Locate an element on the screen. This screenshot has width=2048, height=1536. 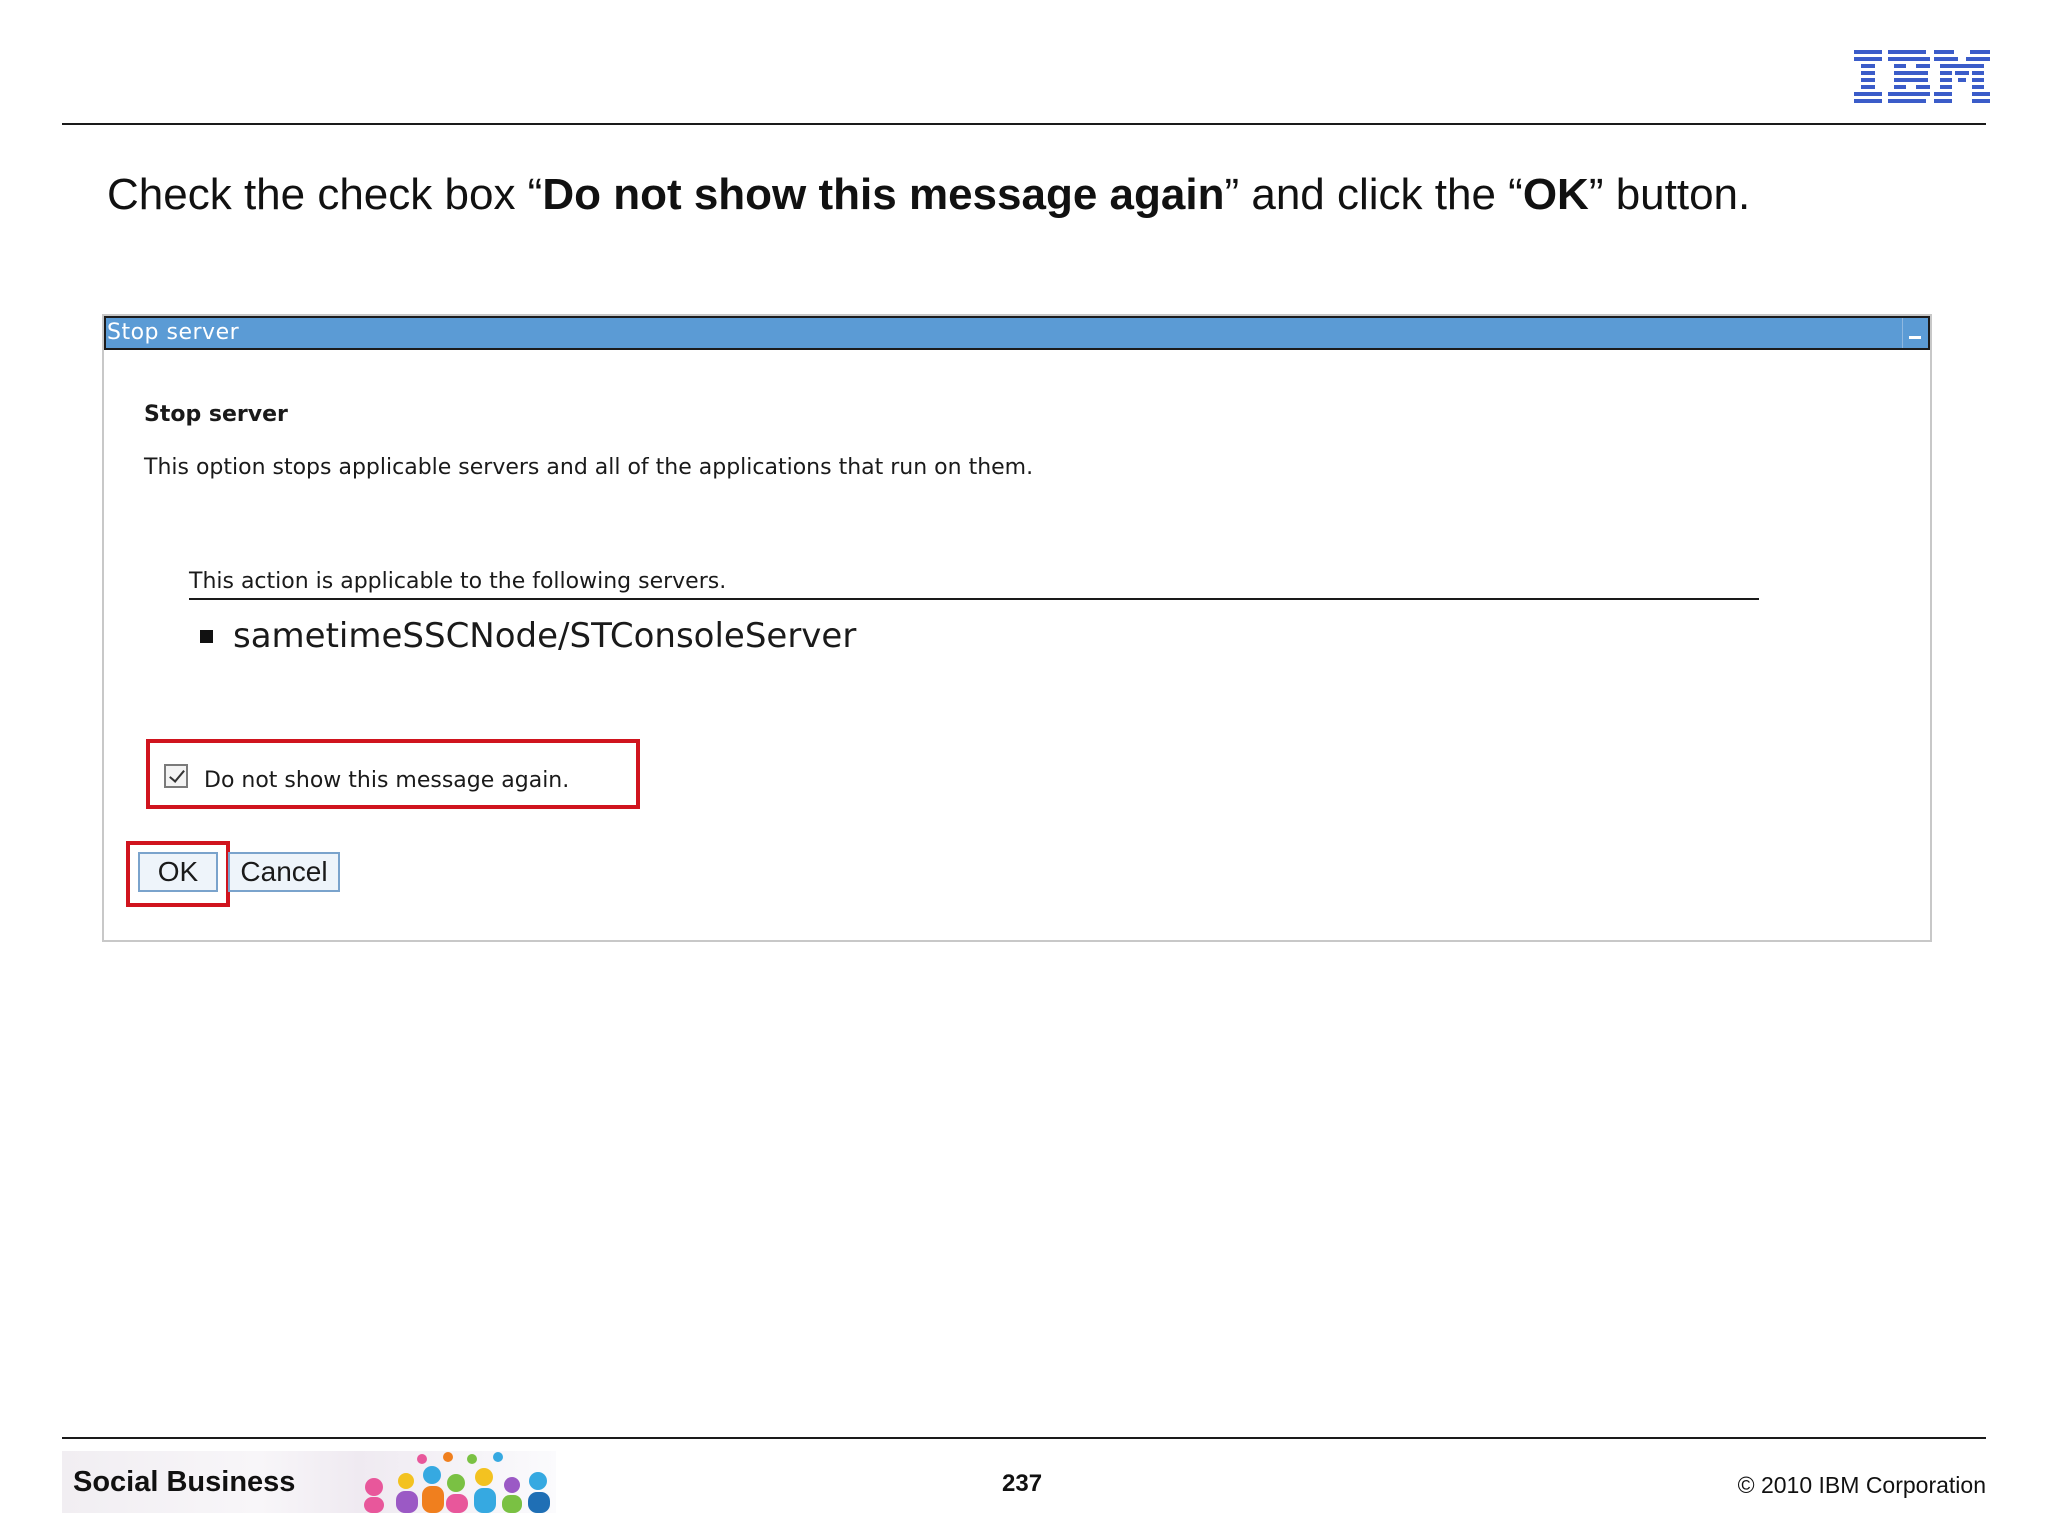
server-list: sametimeSSCNode/STConsoleServer is located at coordinates (528, 636).